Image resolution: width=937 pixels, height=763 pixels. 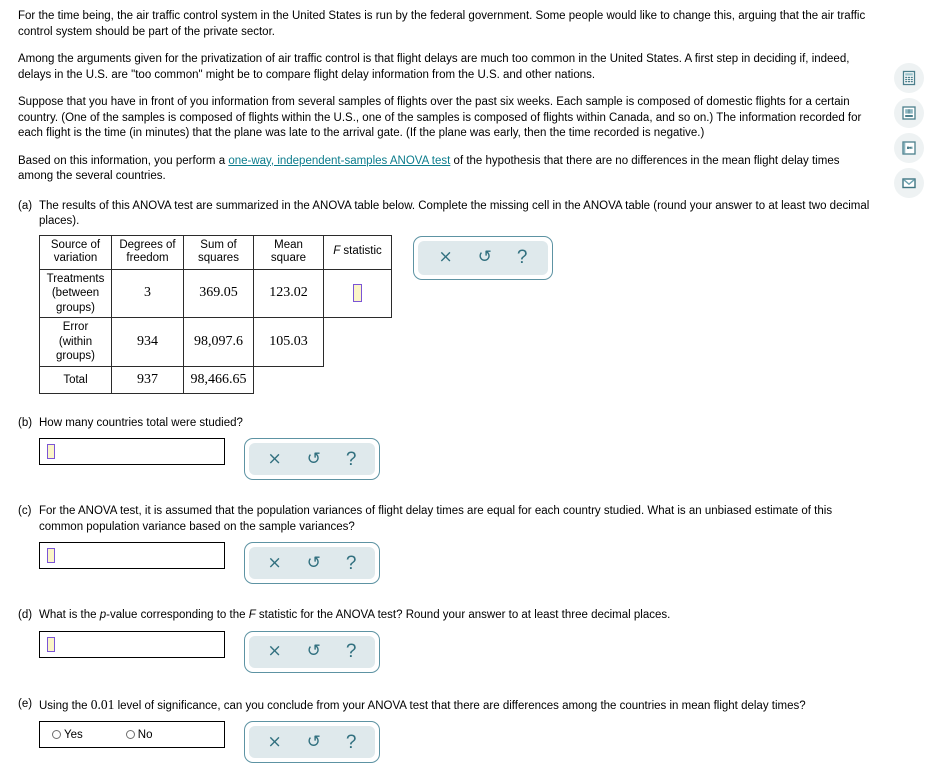 I want to click on reference-tool-button, so click(x=909, y=113).